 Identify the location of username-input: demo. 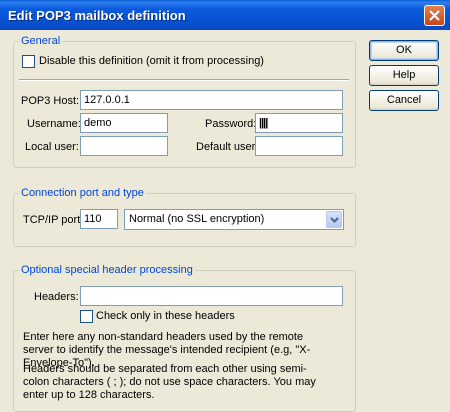
(124, 123).